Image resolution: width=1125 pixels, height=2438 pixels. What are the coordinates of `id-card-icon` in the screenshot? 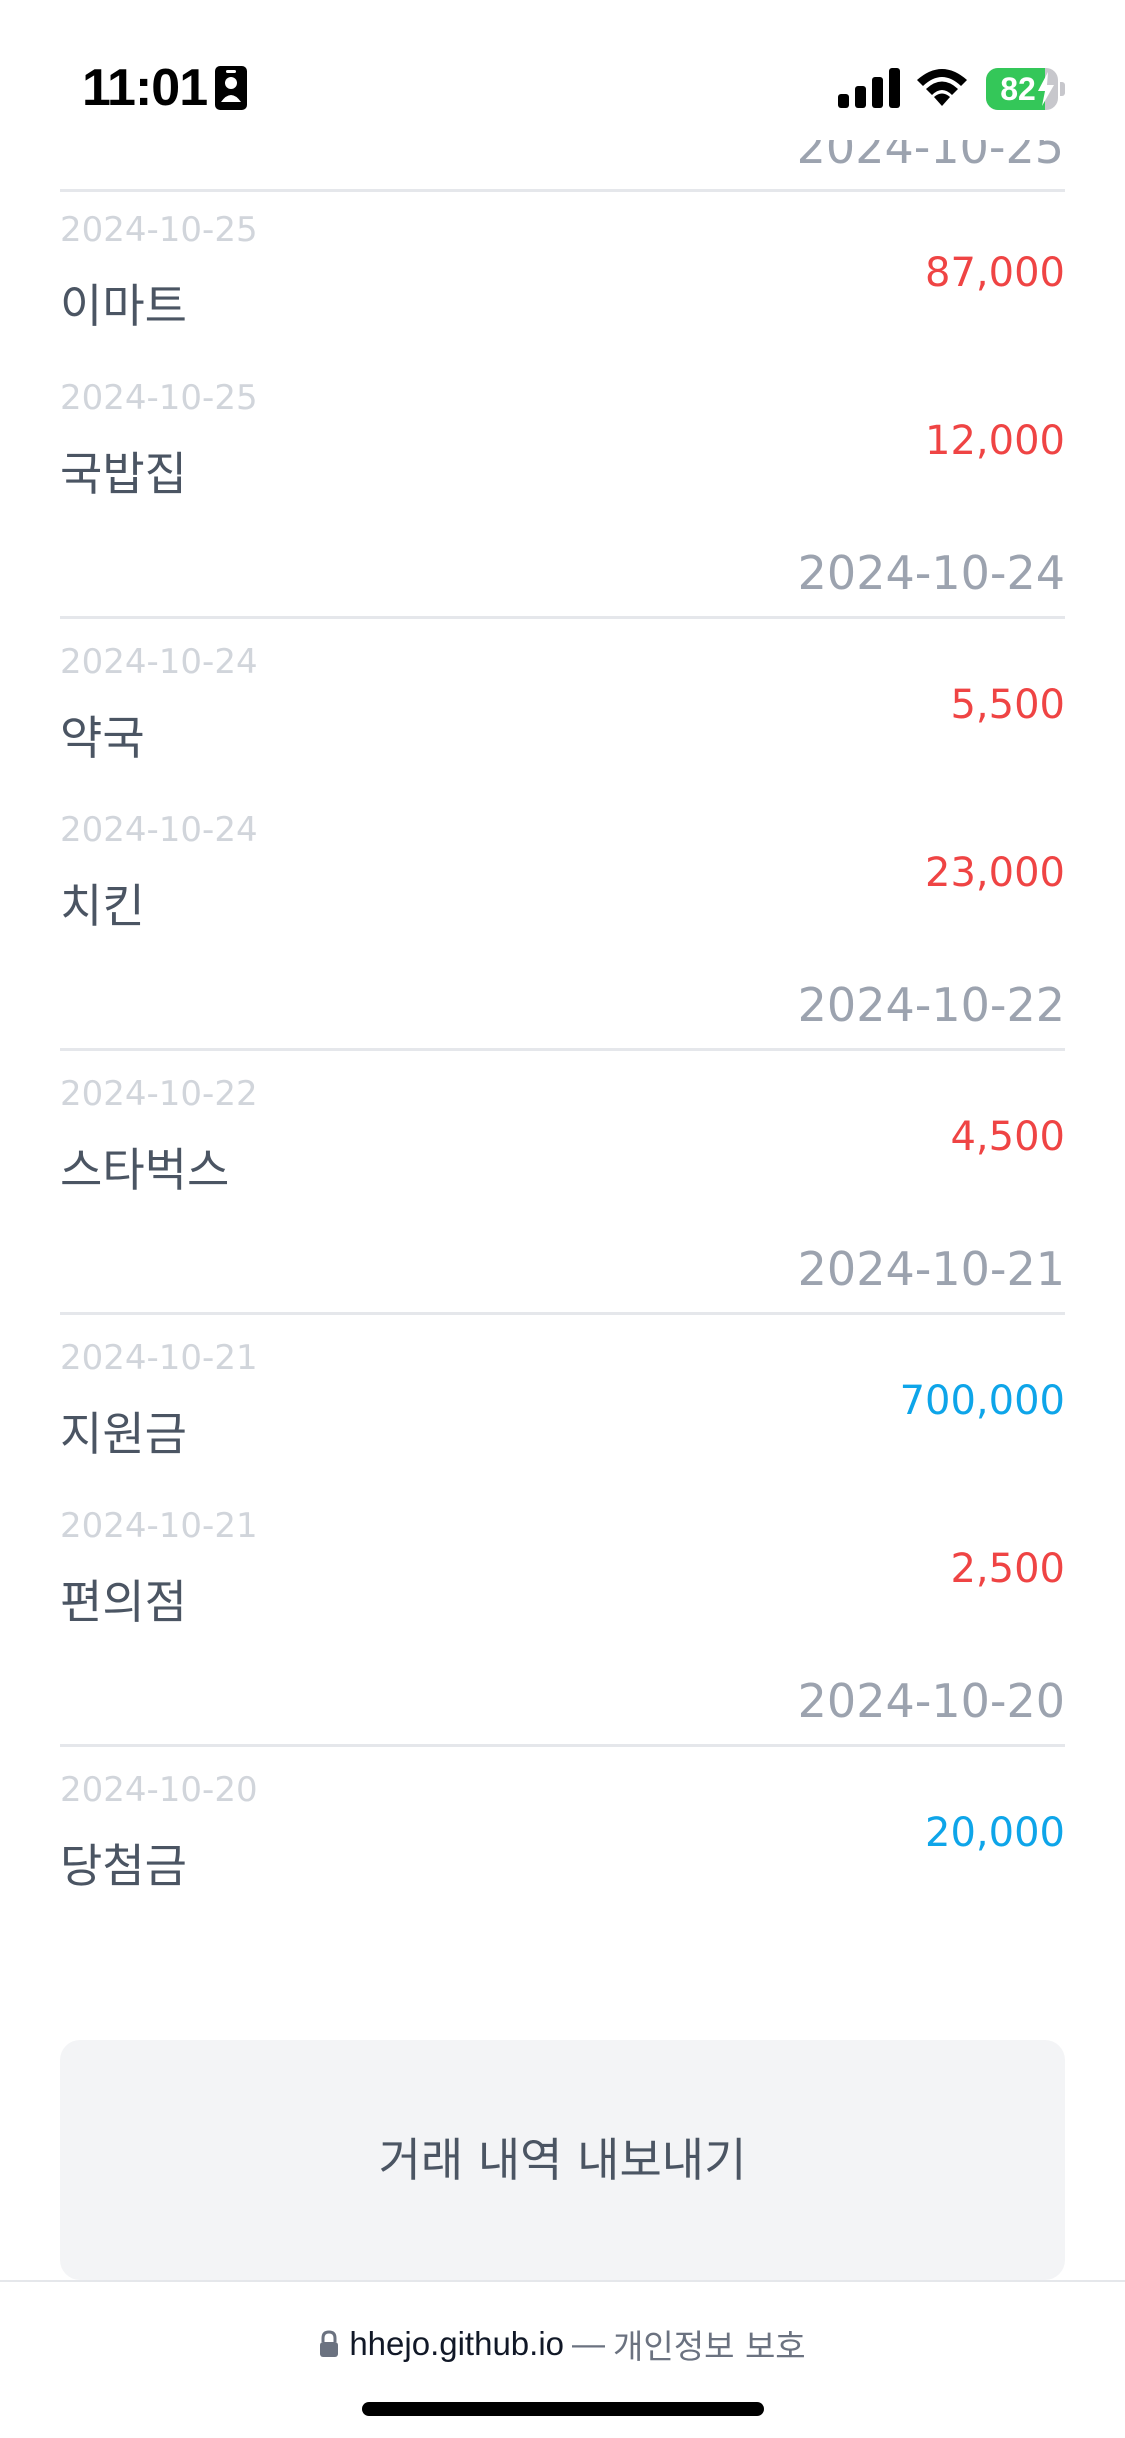 It's located at (231, 88).